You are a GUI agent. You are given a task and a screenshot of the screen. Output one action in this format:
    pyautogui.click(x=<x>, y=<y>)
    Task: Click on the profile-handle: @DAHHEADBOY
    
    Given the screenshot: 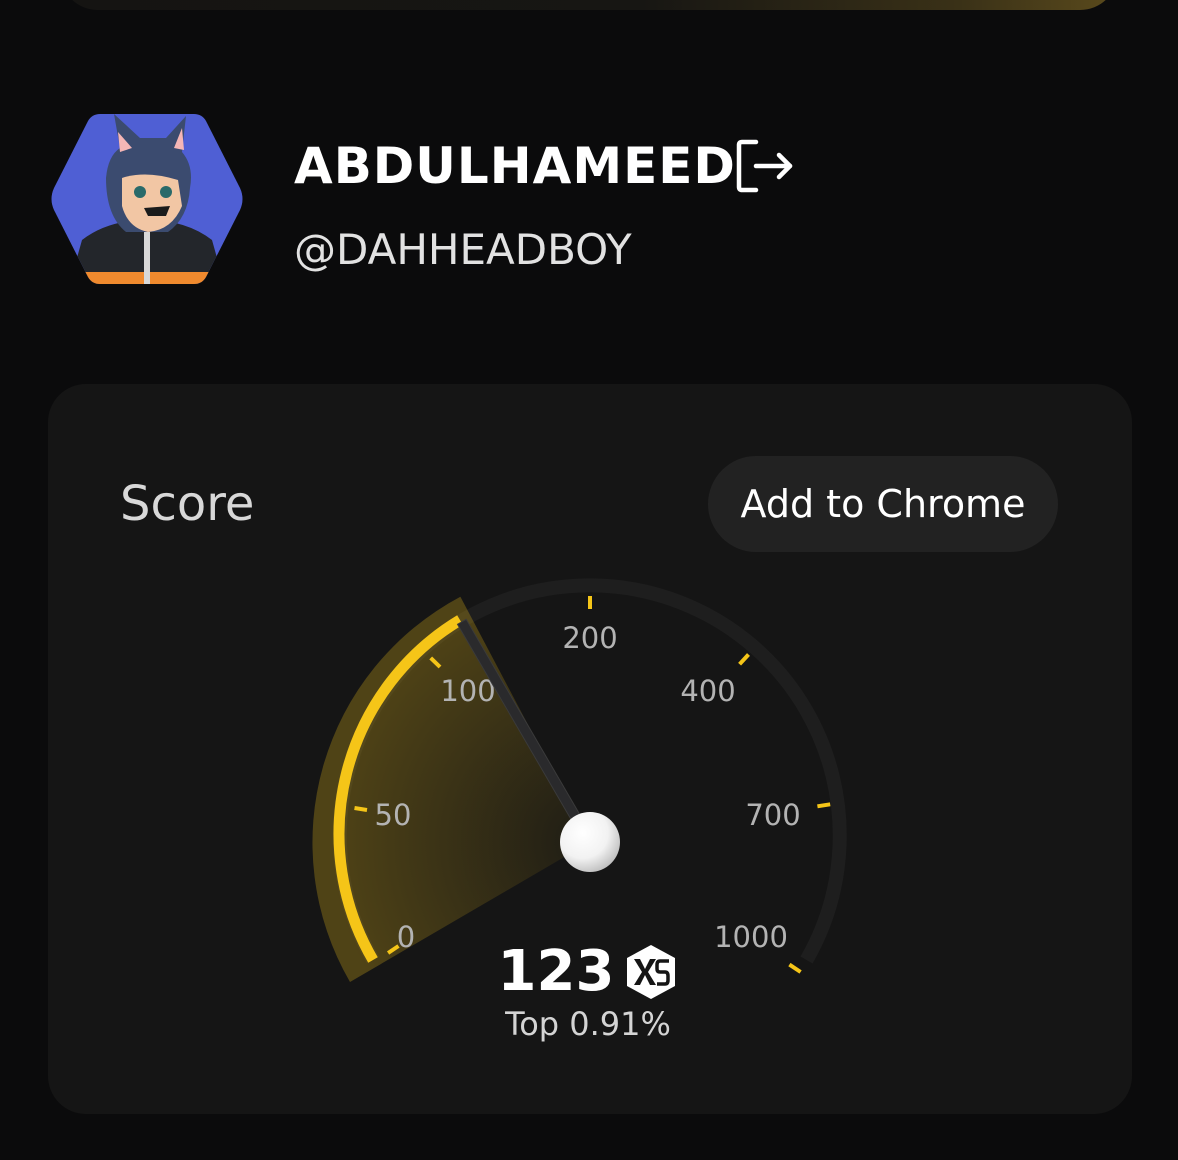 What is the action you would take?
    pyautogui.click(x=463, y=249)
    